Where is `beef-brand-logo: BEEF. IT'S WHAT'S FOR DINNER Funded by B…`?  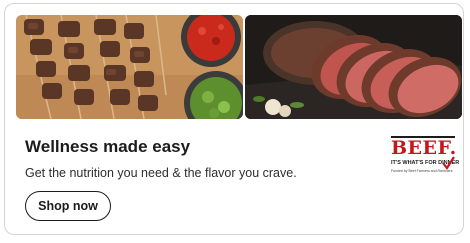
beef-brand-logo: BEEF. IT'S WHAT'S FOR DINNER Funded by B… is located at coordinates (425, 158).